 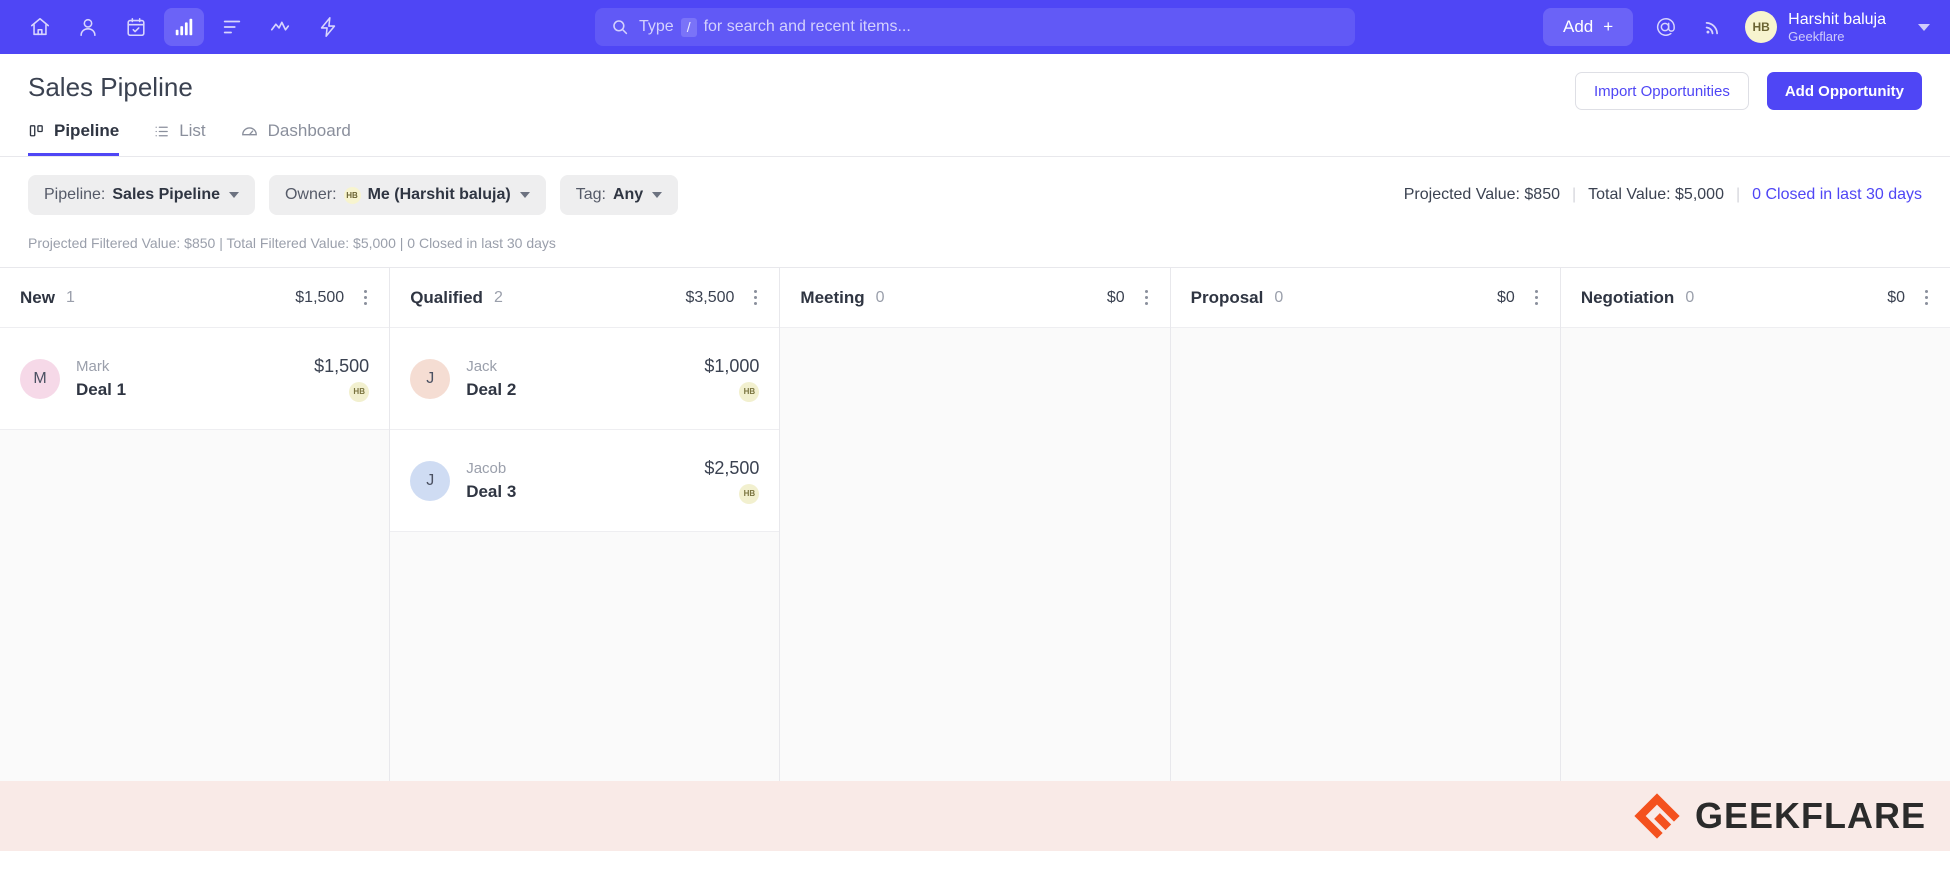 I want to click on at-mention-icon, so click(x=1665, y=27).